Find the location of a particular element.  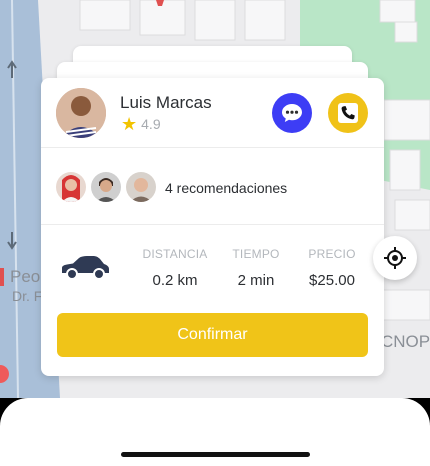

time-label: TIEMPO is located at coordinates (256, 254).